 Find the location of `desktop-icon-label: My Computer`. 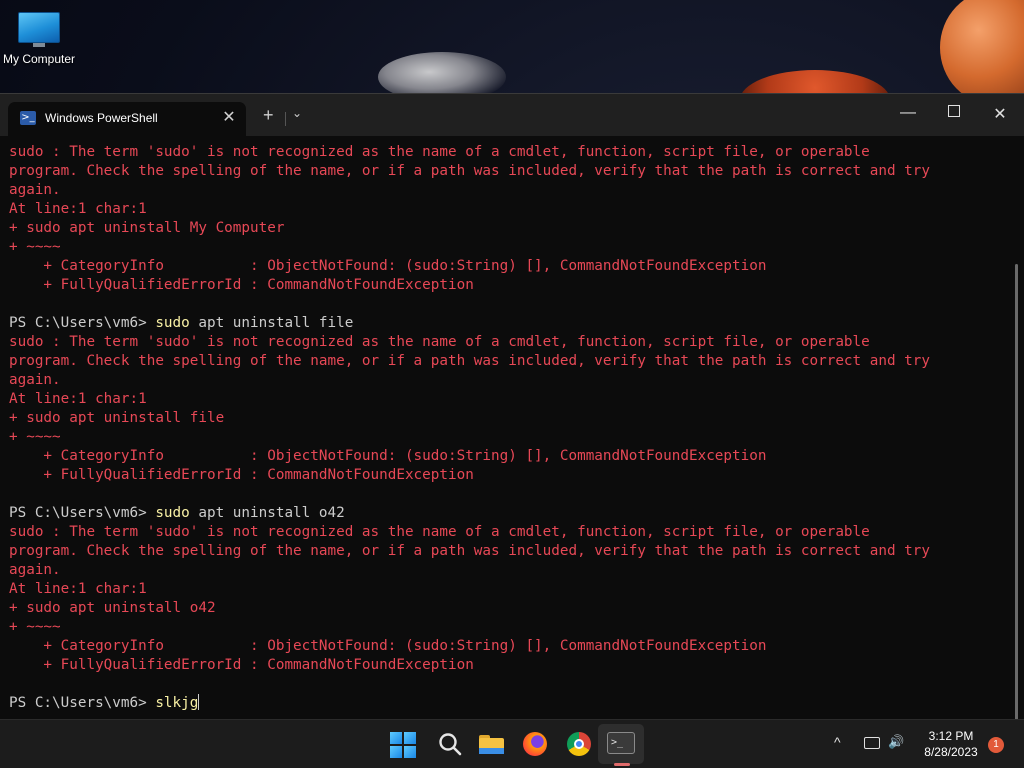

desktop-icon-label: My Computer is located at coordinates (39, 59).